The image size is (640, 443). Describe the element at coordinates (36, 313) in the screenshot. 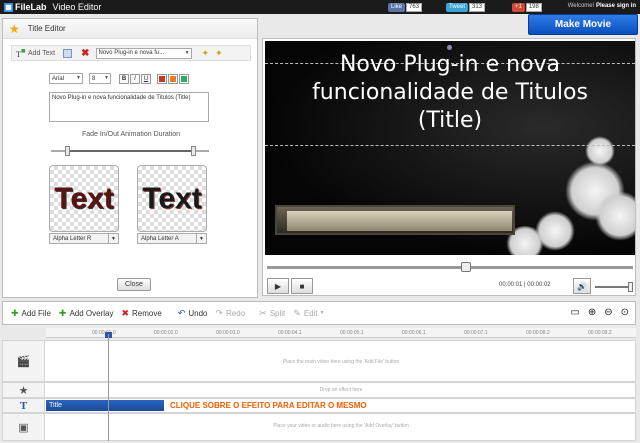

I see `add-file-label: Add File` at that location.